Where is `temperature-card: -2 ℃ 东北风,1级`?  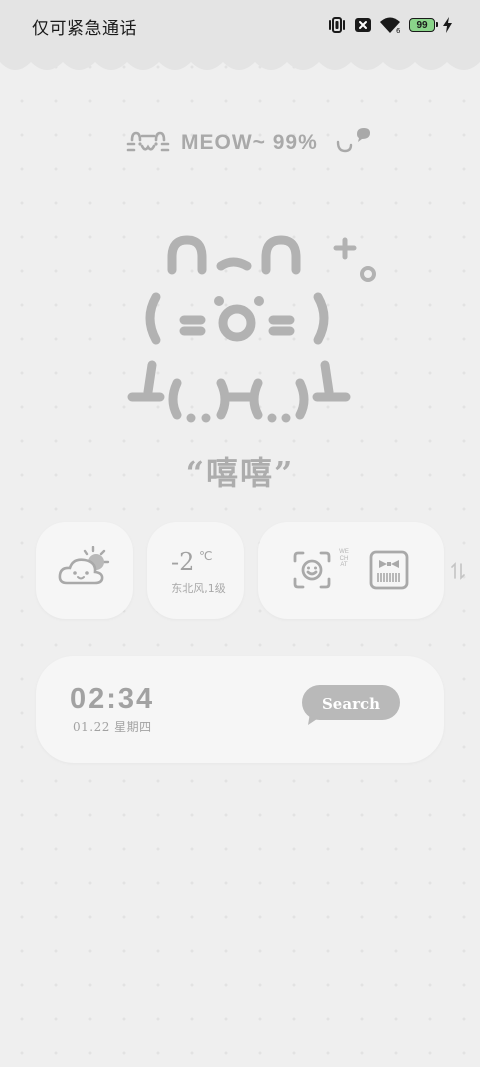
temperature-card: -2 ℃ 东北风,1级 is located at coordinates (195, 570).